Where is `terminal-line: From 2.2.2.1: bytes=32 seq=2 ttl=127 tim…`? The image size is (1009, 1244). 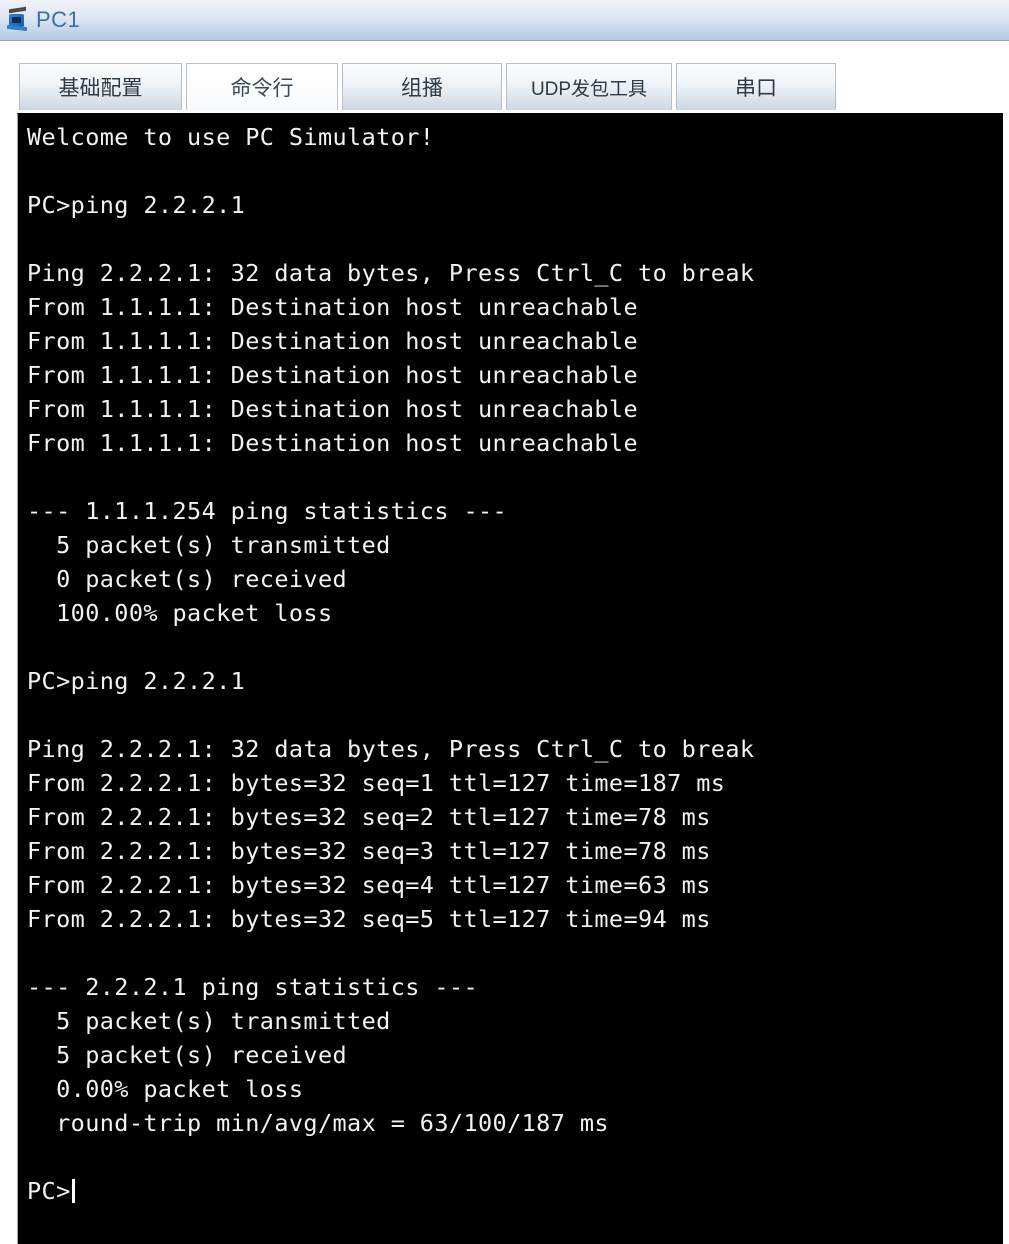 terminal-line: From 2.2.2.1: bytes=32 seq=2 ttl=127 tim… is located at coordinates (369, 817).